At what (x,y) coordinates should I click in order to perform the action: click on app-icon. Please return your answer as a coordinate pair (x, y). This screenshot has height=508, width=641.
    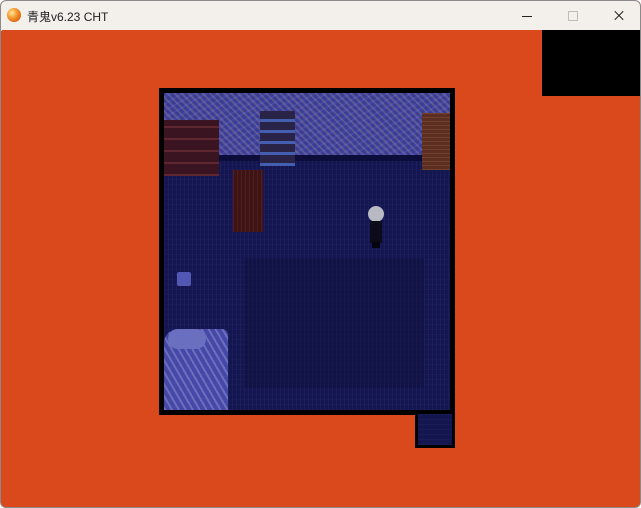
    Looking at the image, I should click on (14, 15).